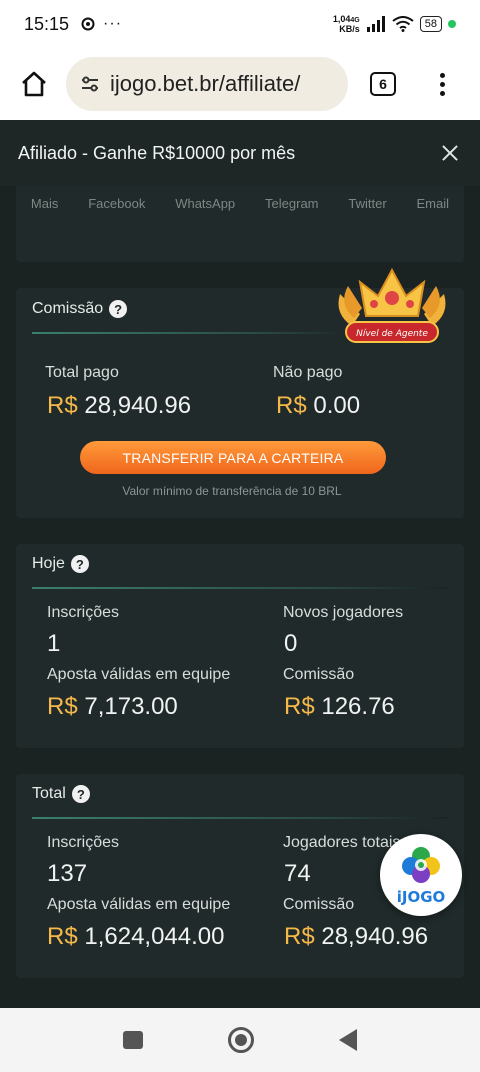 The image size is (480, 1072). Describe the element at coordinates (154, 936) in the screenshot. I see `total-valid-bets-amount: 1,624,044.00` at that location.